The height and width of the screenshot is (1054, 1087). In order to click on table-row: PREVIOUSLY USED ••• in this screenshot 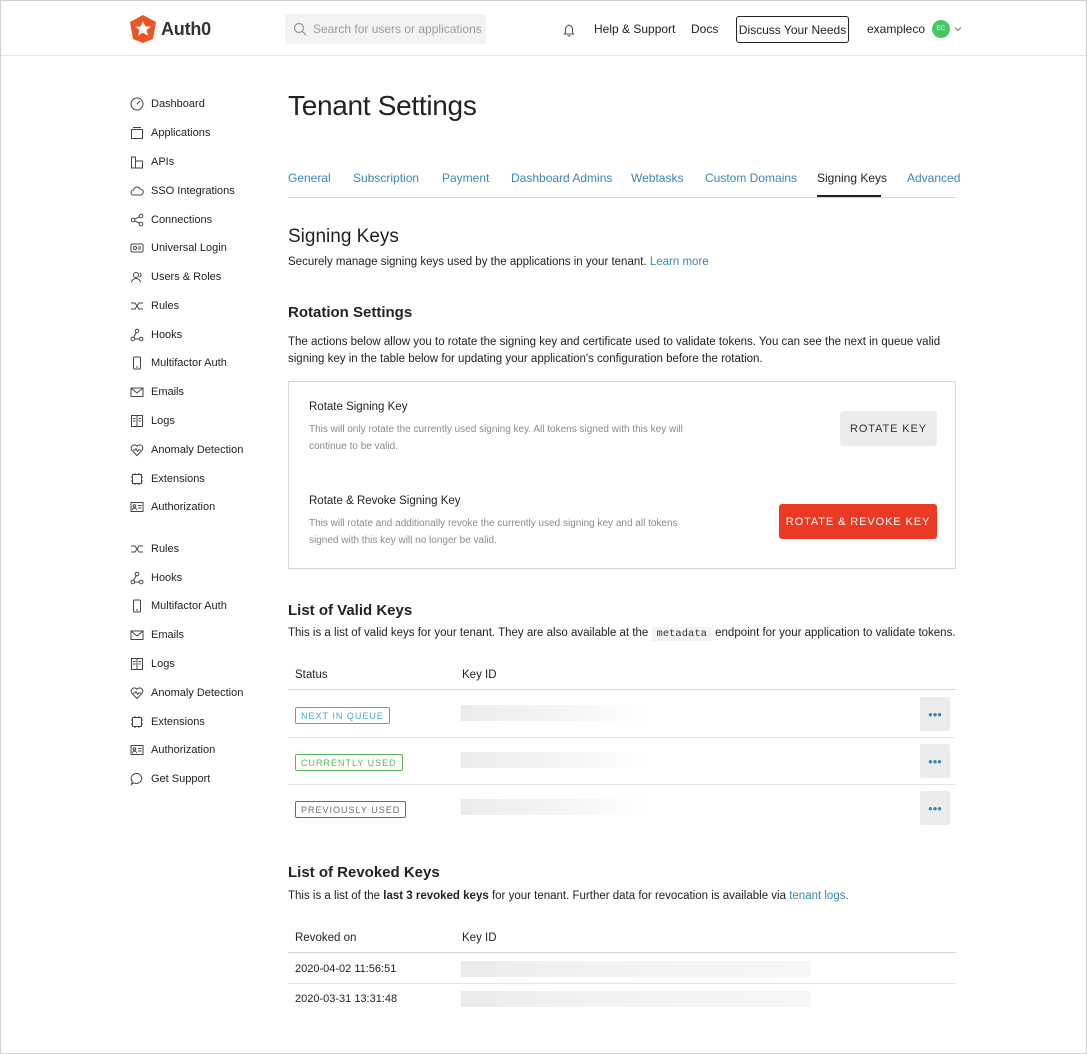, I will do `click(622, 808)`.